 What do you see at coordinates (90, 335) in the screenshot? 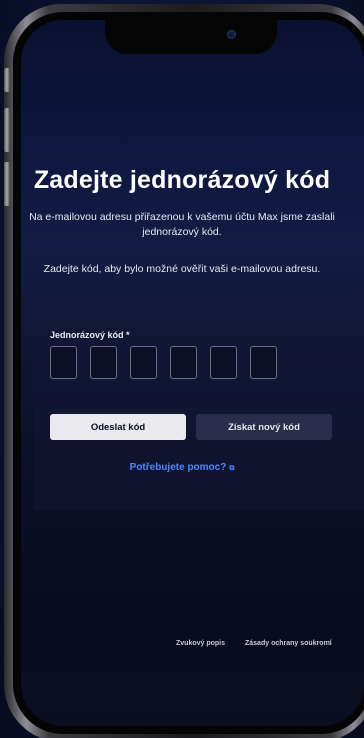
I see `code-field-label: Jednorázový kód *` at bounding box center [90, 335].